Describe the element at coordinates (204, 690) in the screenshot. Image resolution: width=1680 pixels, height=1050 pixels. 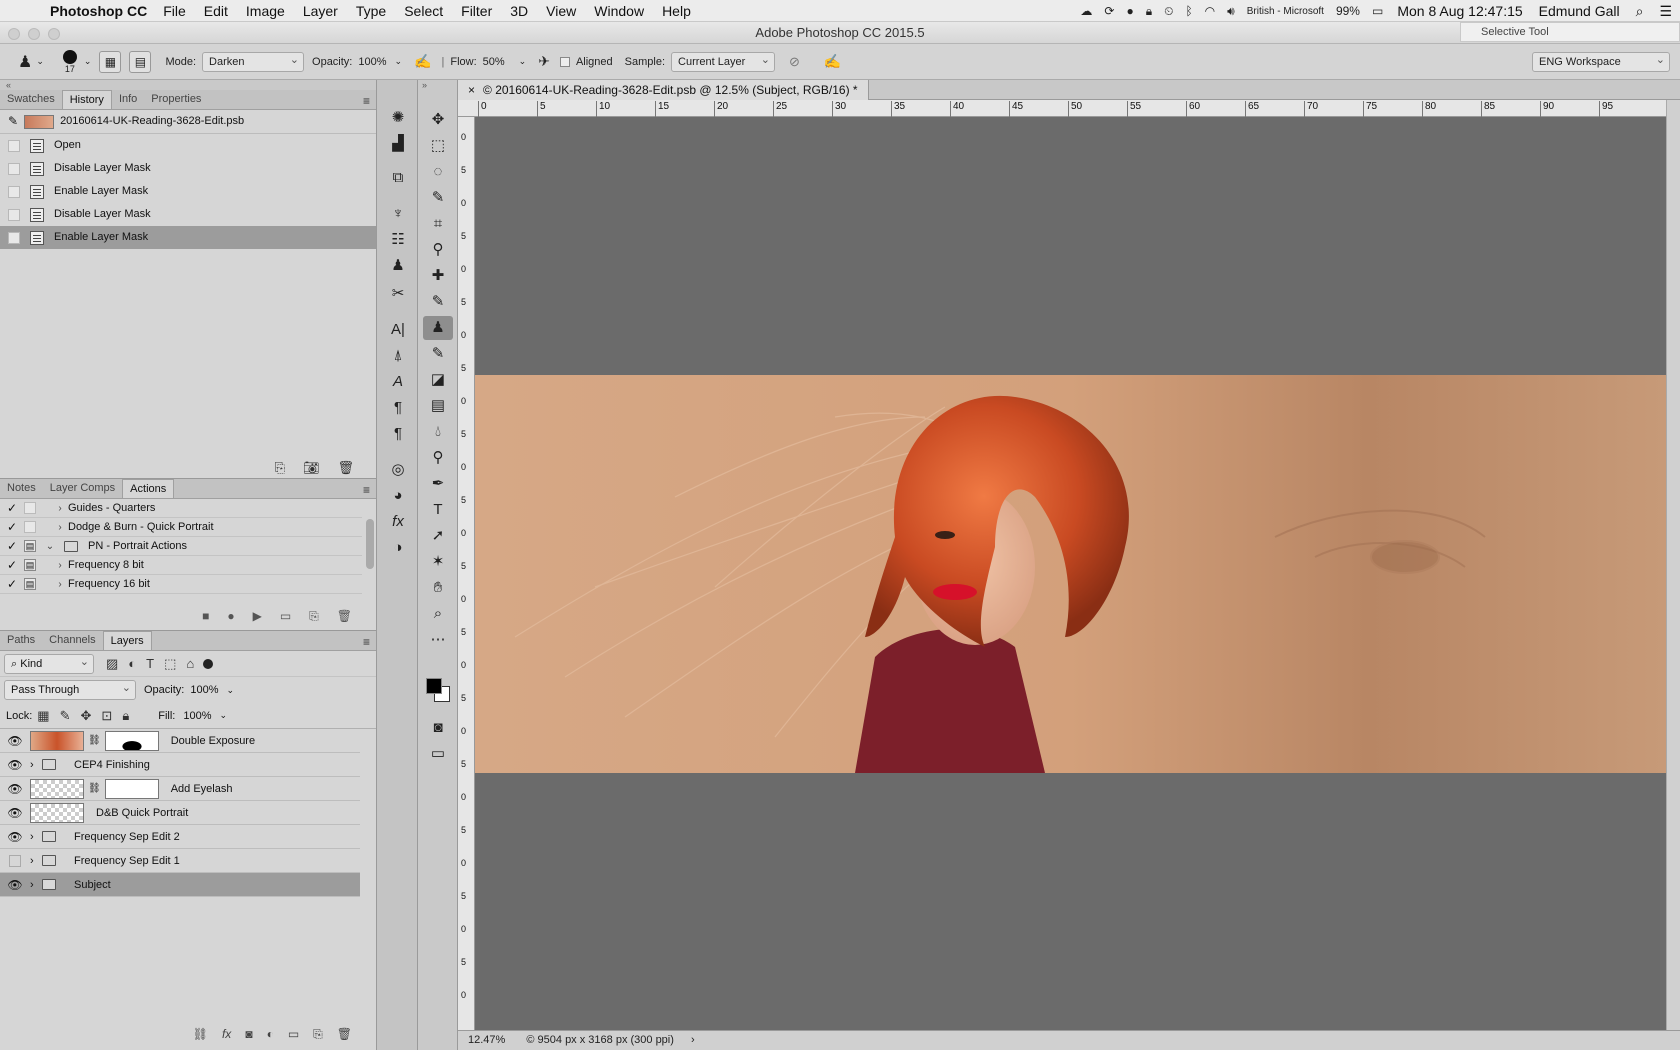
I see `layer-opacity-value: 100%` at that location.